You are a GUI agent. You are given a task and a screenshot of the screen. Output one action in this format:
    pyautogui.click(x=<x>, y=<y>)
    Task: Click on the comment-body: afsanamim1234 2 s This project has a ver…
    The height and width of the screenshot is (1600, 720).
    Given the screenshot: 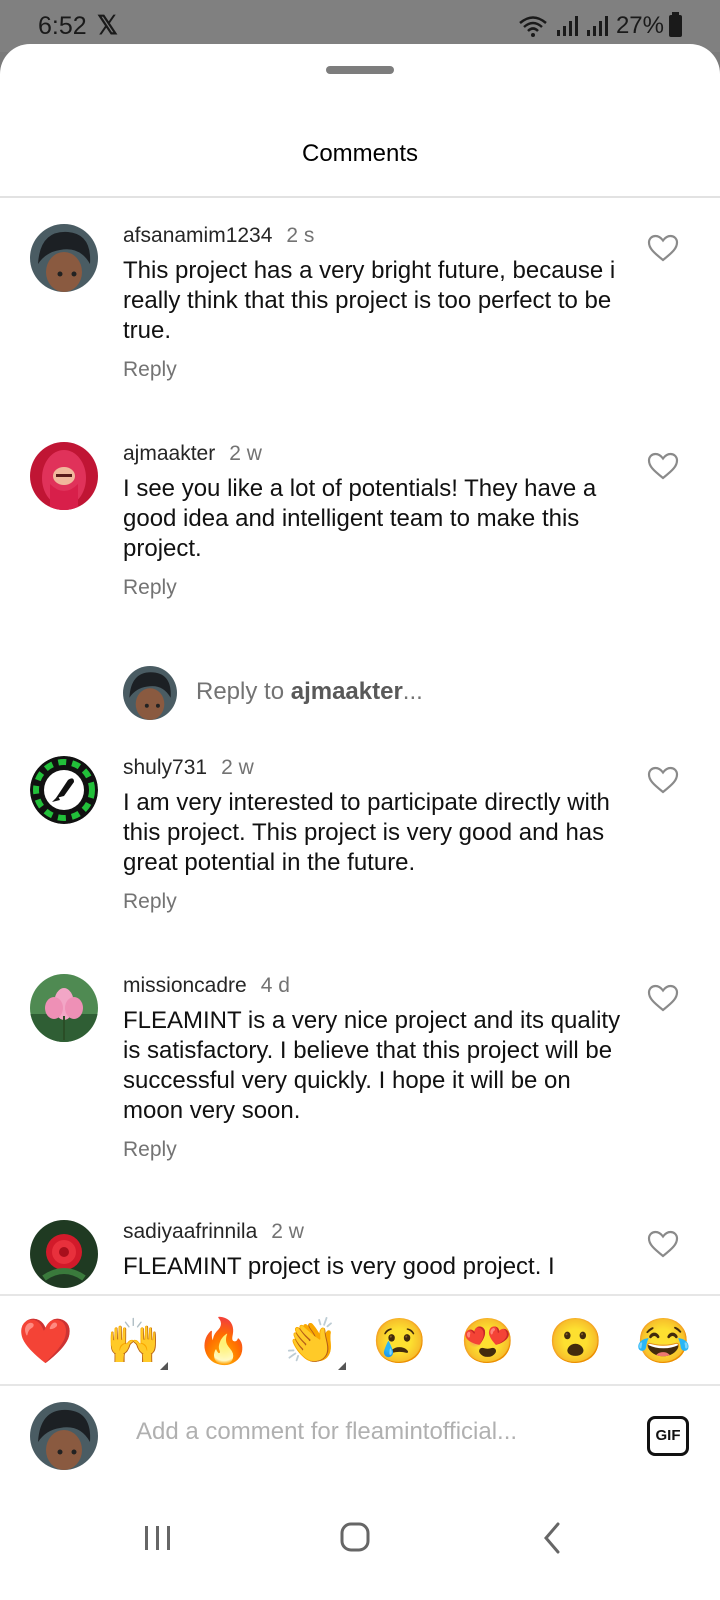 What is the action you would take?
    pyautogui.click(x=373, y=303)
    